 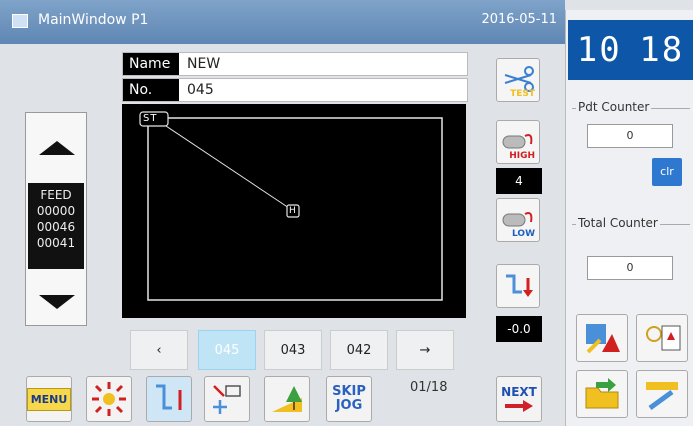 I want to click on start-marker: ST, so click(x=150, y=118).